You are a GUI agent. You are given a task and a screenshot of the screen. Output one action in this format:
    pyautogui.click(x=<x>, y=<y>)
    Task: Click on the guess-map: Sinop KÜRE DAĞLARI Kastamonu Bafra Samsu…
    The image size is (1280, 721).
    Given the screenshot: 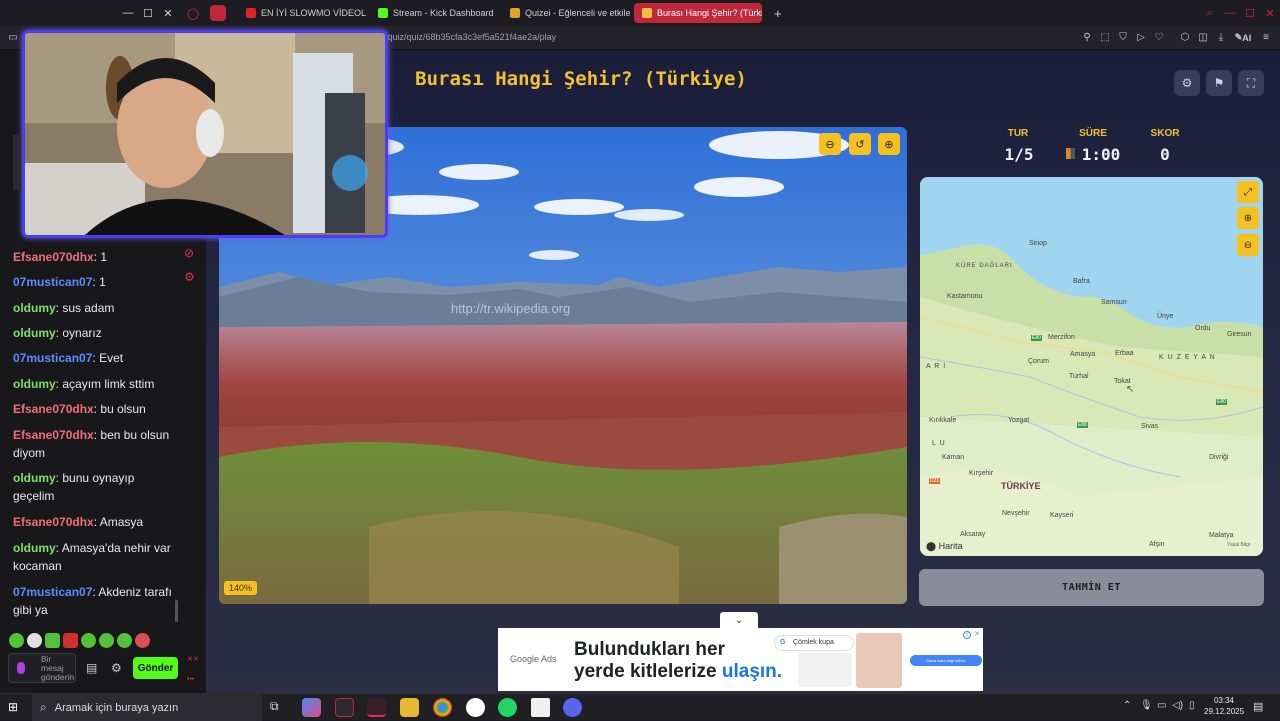 What is the action you would take?
    pyautogui.click(x=1091, y=366)
    